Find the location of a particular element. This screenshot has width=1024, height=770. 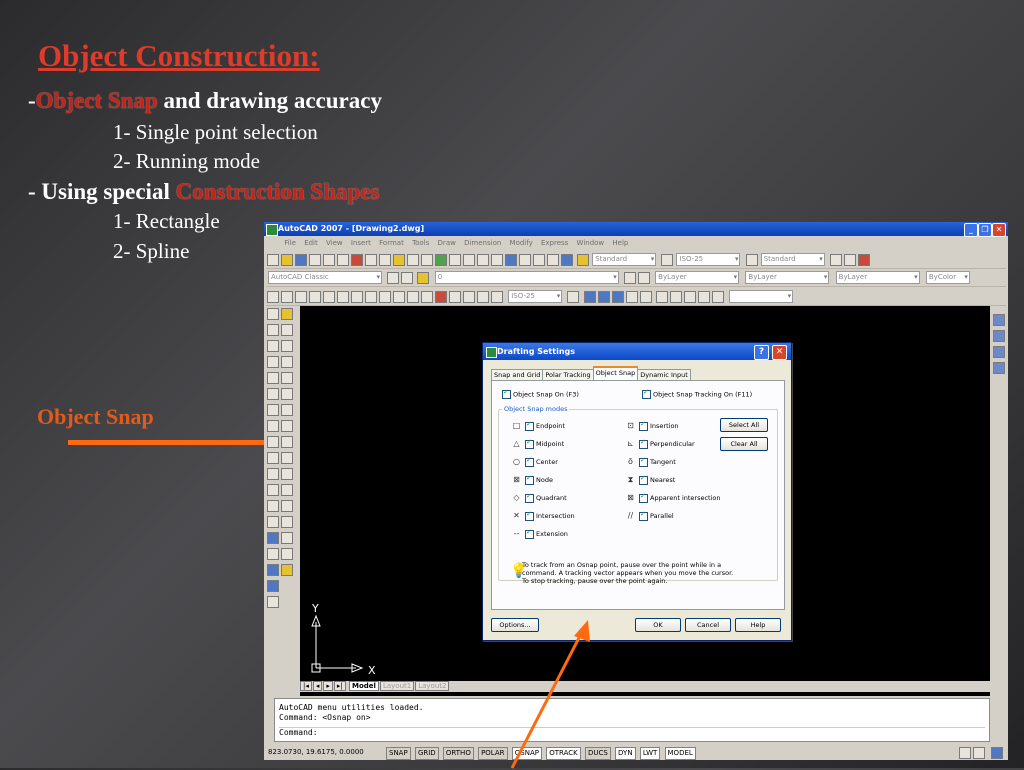

dim-linear-icon is located at coordinates (273, 297).